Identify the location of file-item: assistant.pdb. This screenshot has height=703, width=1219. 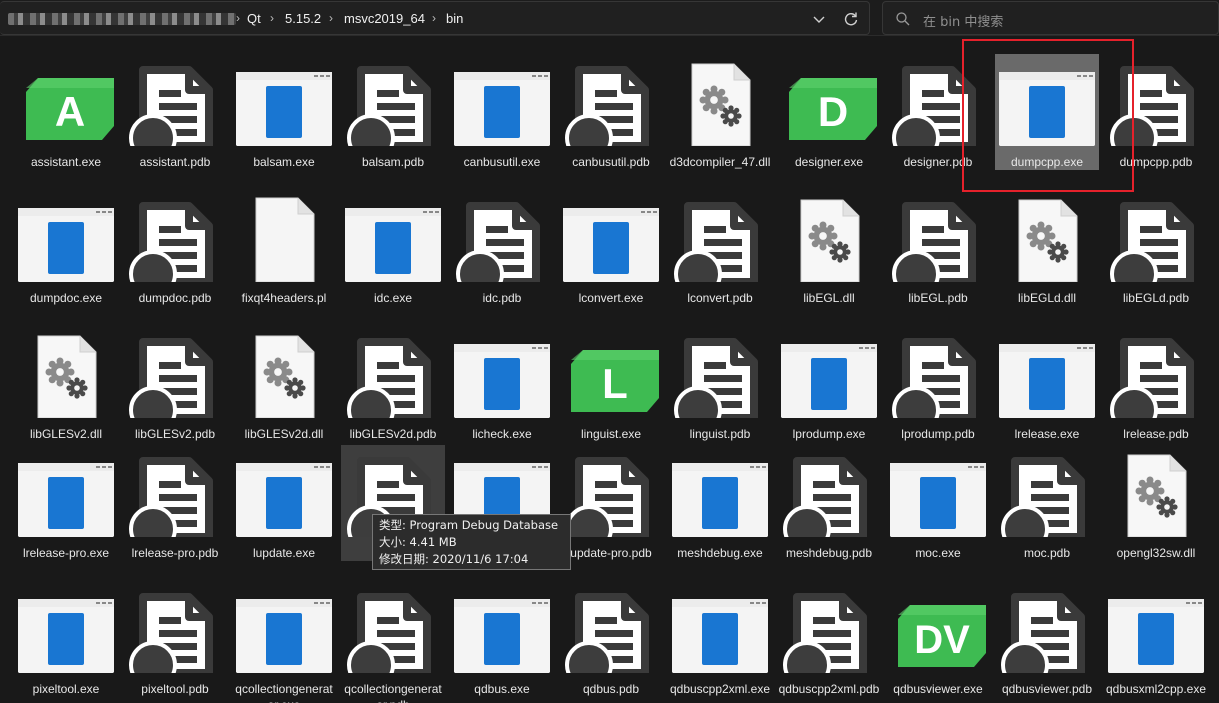
(175, 124).